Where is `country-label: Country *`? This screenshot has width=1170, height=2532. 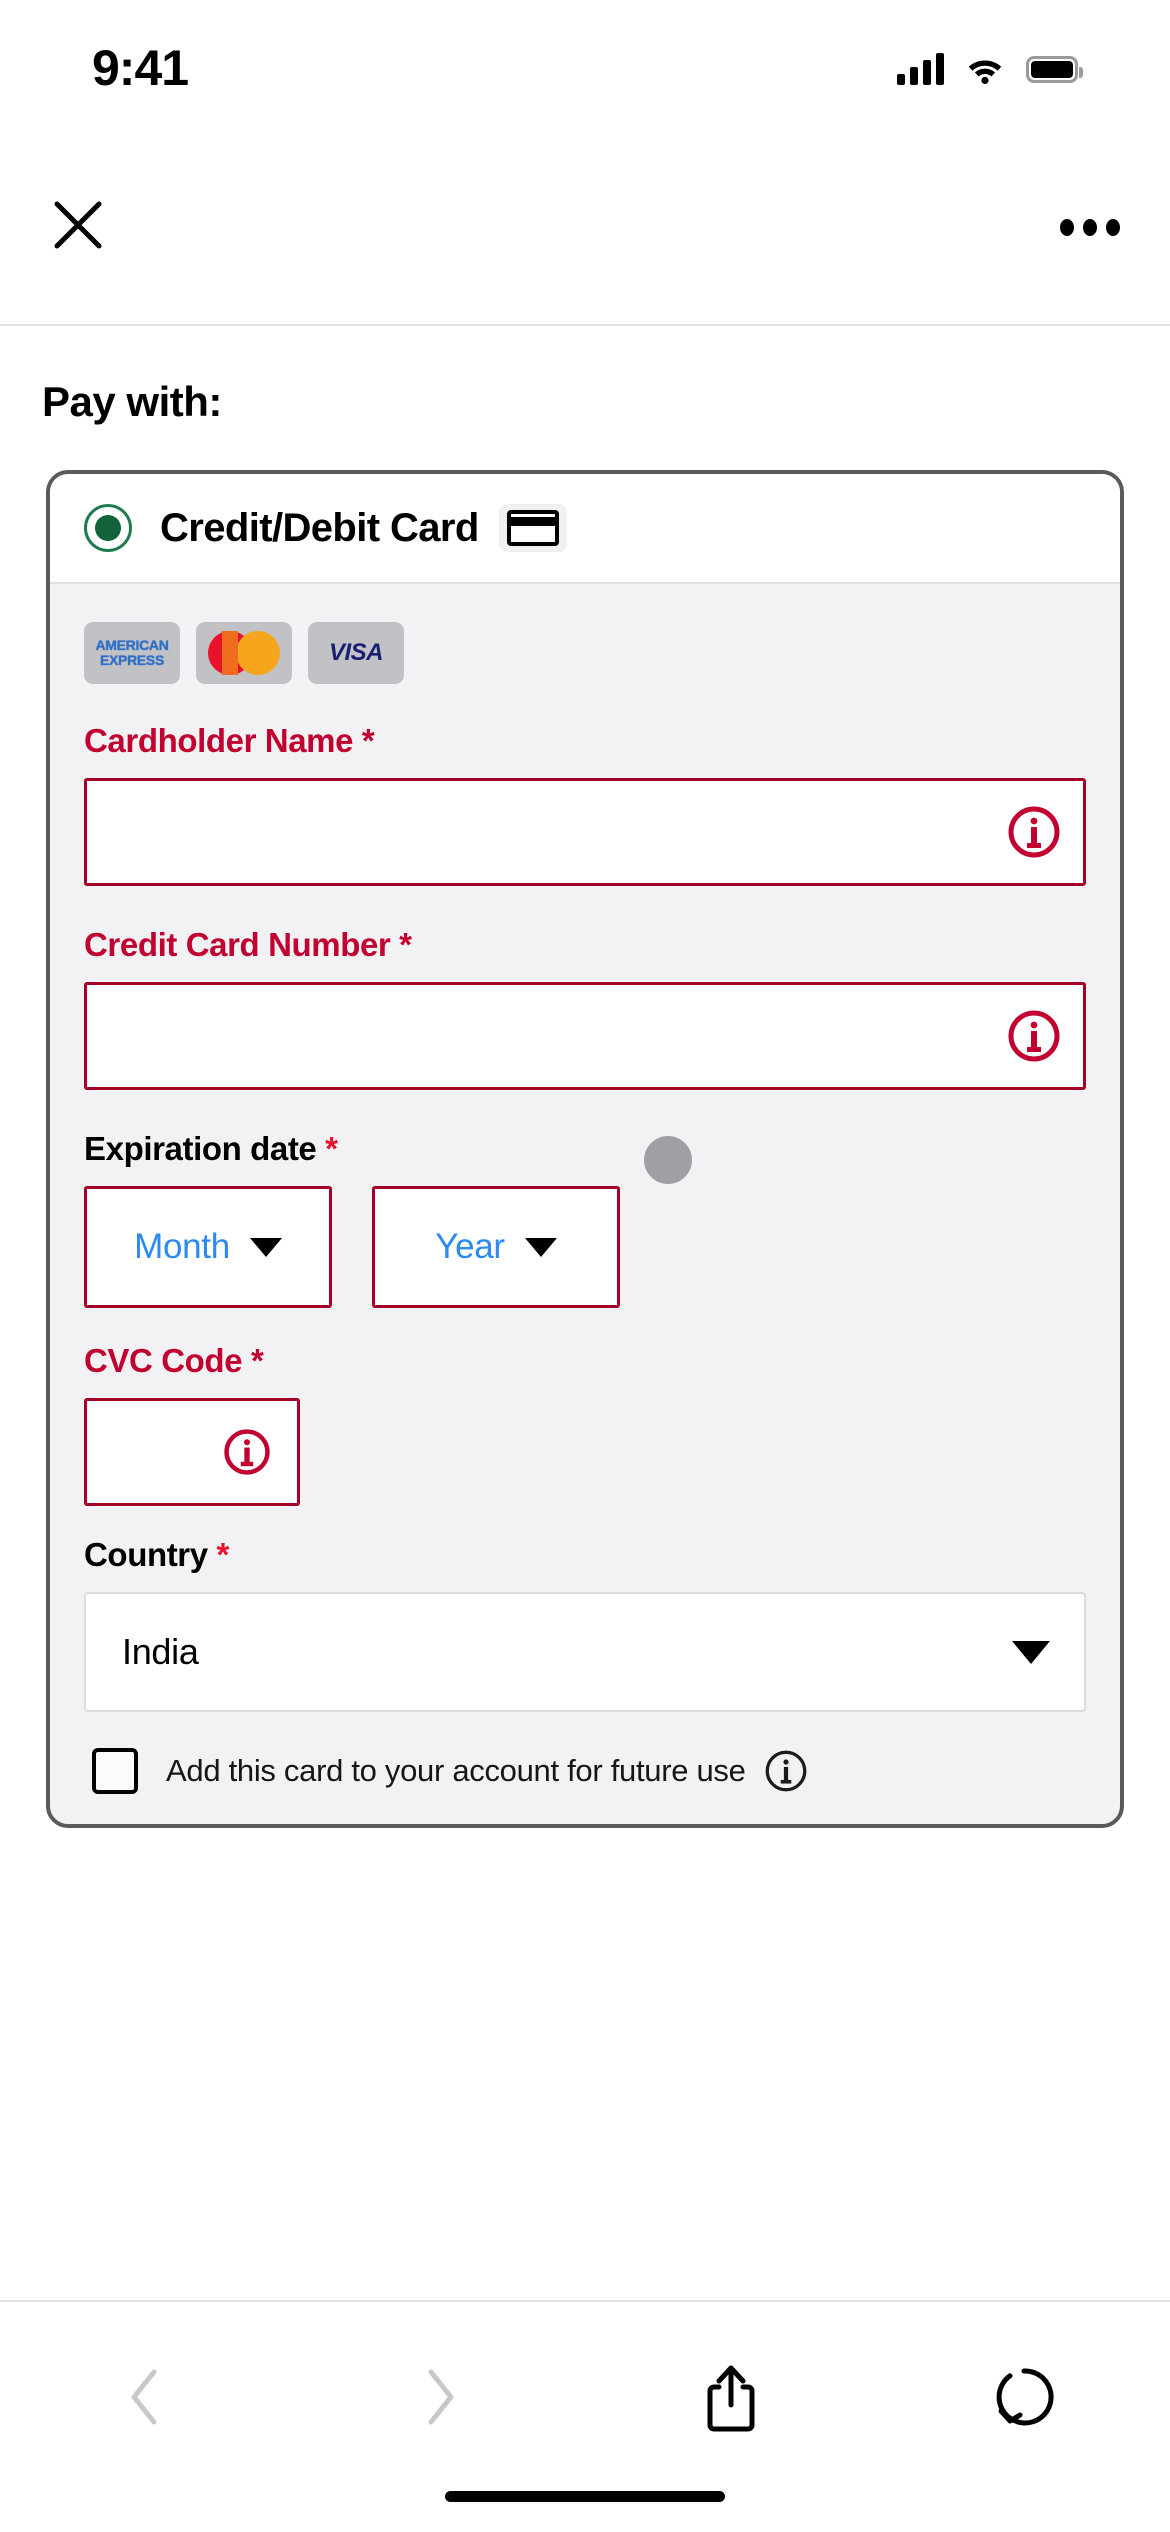
country-label: Country * is located at coordinates (156, 1554).